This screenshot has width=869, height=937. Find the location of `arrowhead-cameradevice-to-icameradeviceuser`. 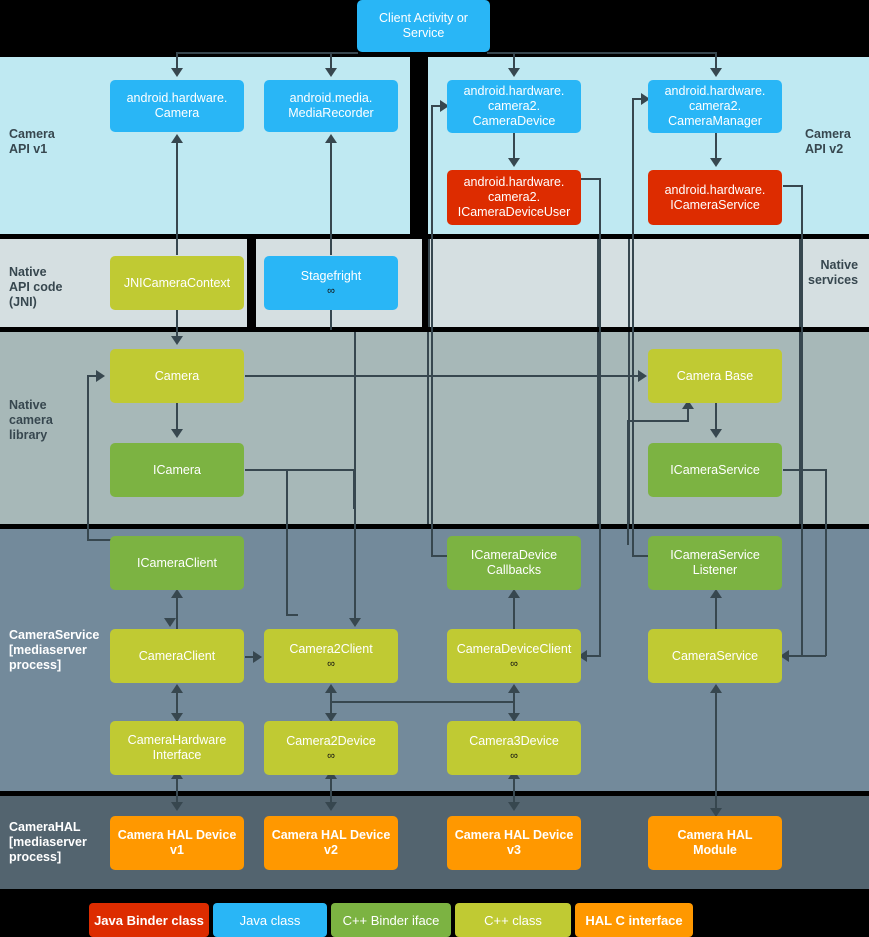

arrowhead-cameradevice-to-icameradeviceuser is located at coordinates (514, 162).